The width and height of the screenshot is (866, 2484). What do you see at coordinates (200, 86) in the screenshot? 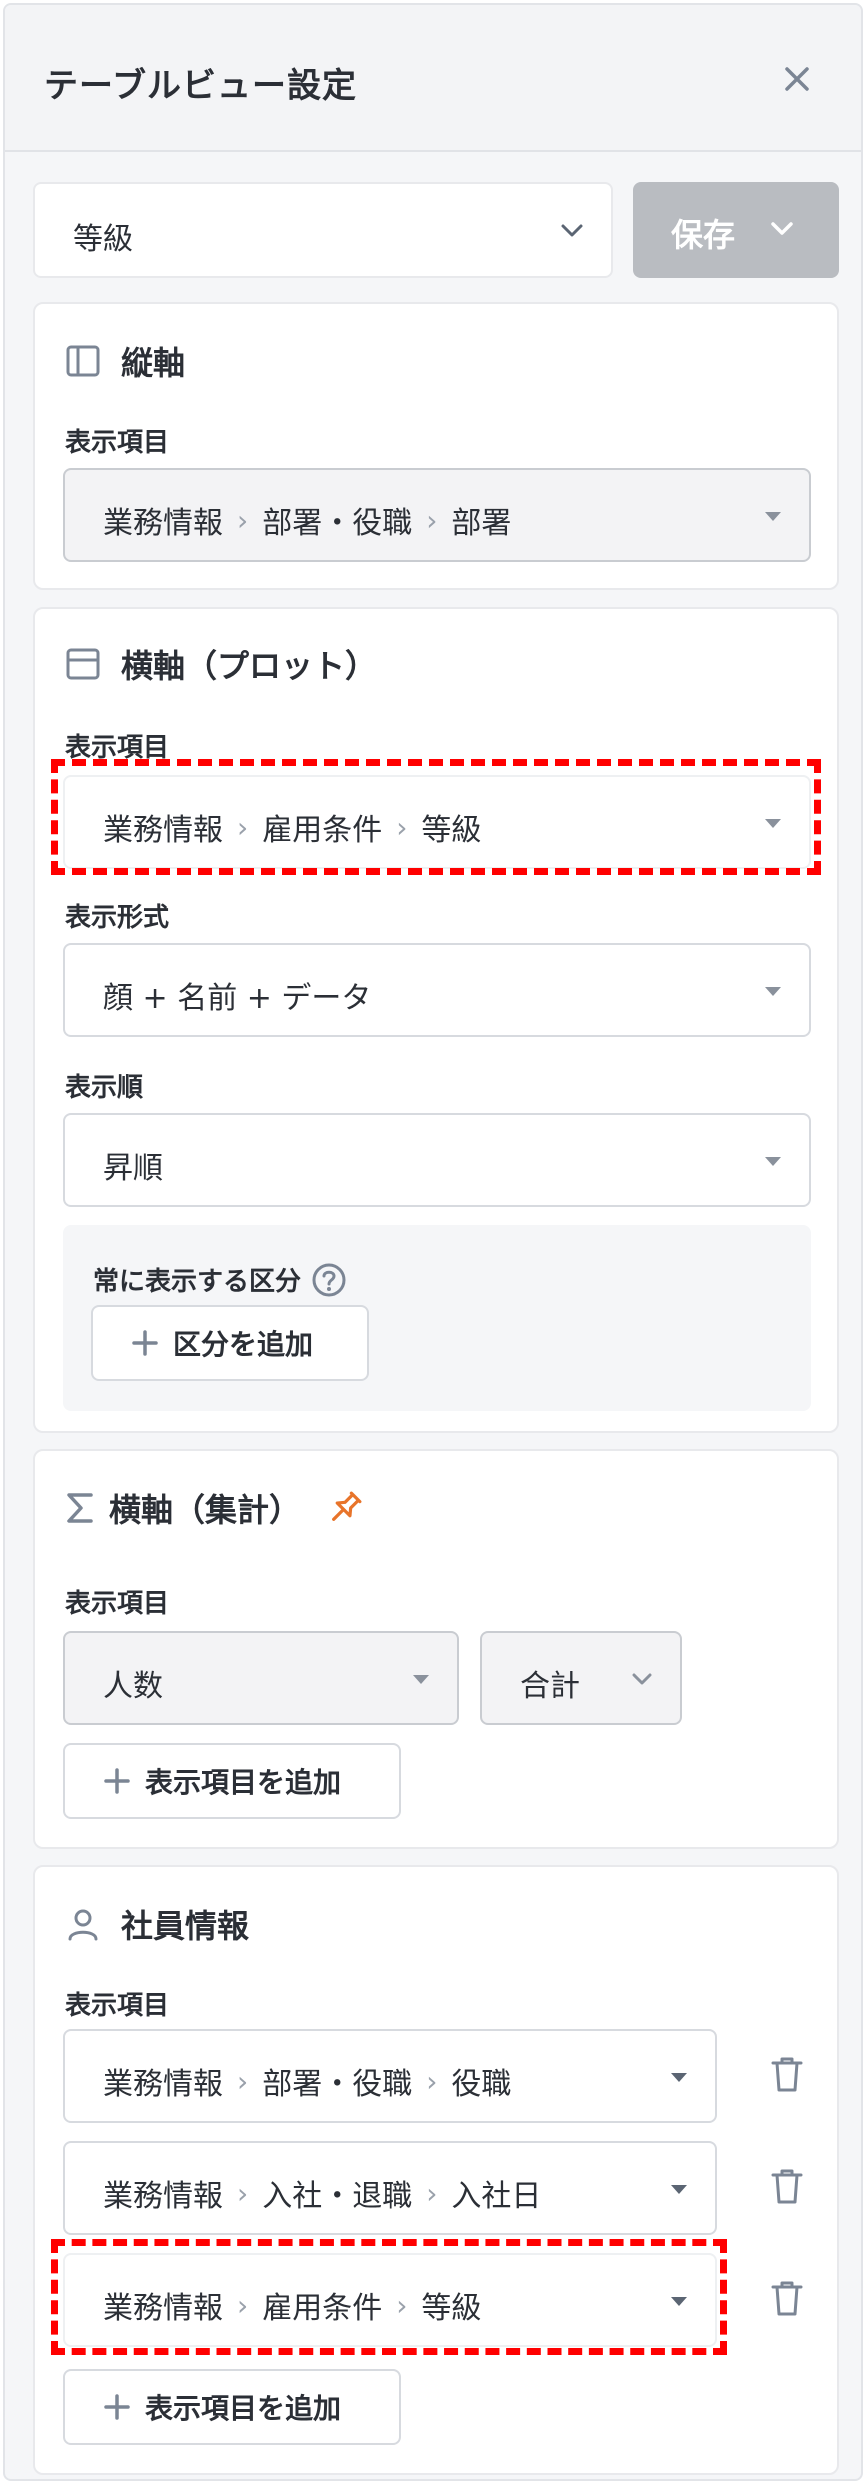
I see `panel-title: テーブルビュー設定` at bounding box center [200, 86].